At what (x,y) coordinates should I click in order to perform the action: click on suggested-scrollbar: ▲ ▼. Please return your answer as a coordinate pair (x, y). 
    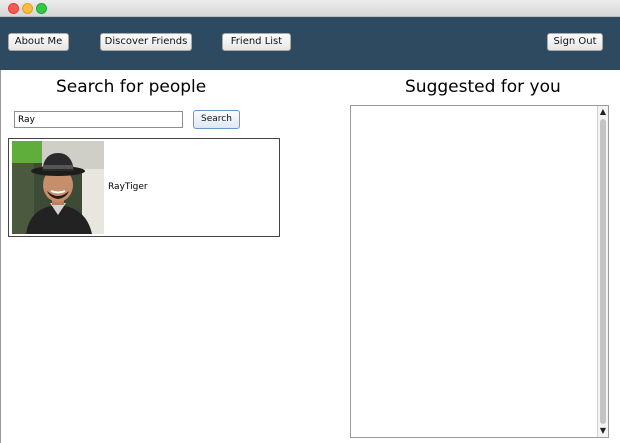
    Looking at the image, I should click on (602, 271).